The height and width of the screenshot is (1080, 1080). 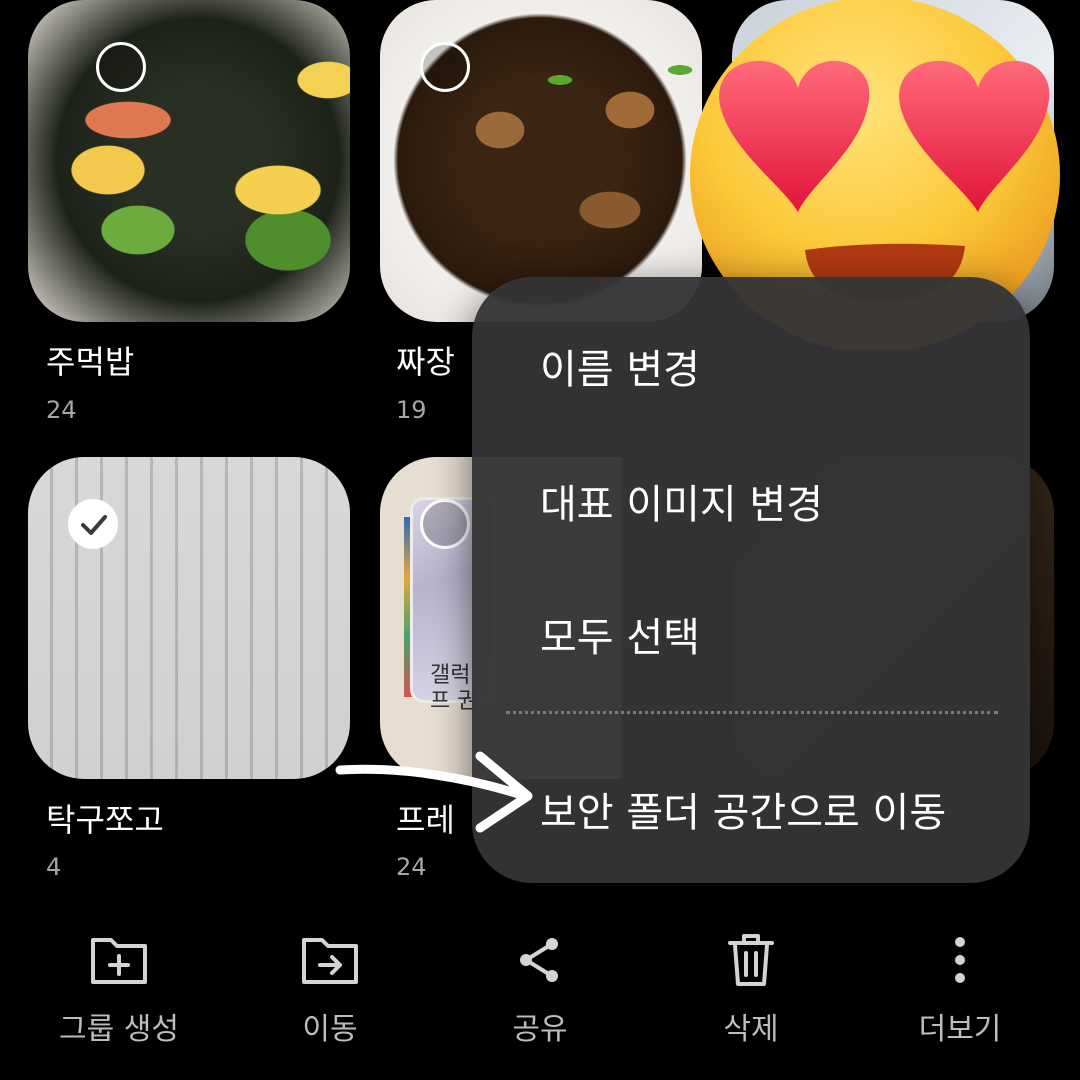 I want to click on trash-icon, so click(x=751, y=960).